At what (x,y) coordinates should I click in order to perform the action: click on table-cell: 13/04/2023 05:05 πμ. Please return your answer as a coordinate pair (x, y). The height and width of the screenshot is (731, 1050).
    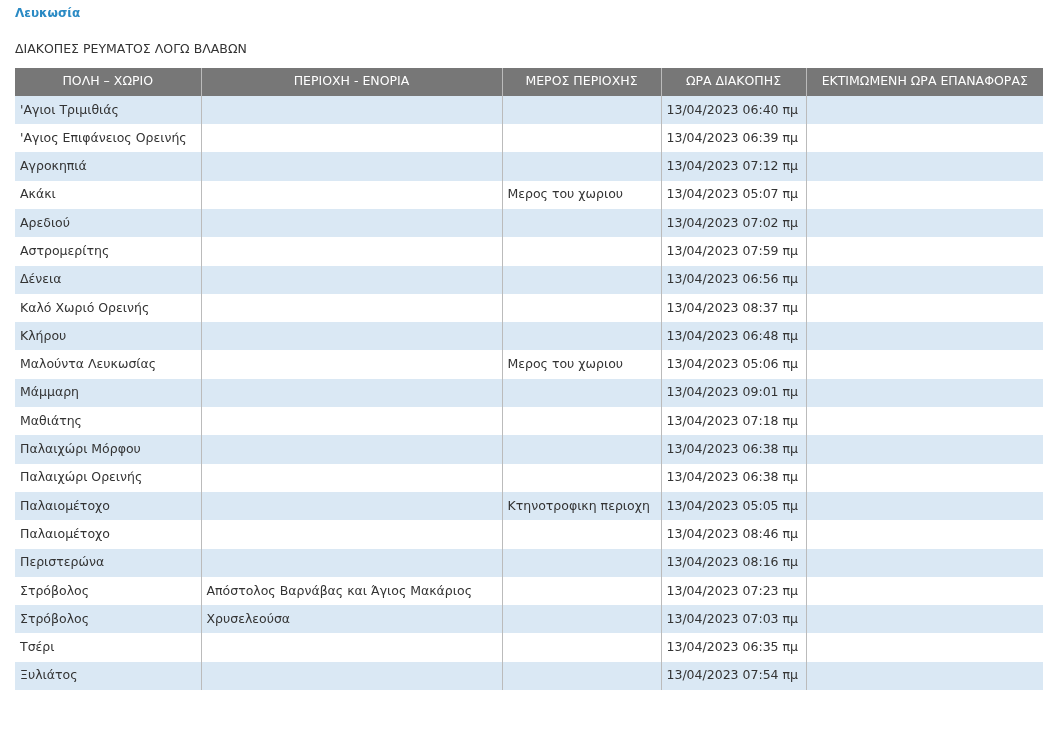
    Looking at the image, I should click on (733, 506).